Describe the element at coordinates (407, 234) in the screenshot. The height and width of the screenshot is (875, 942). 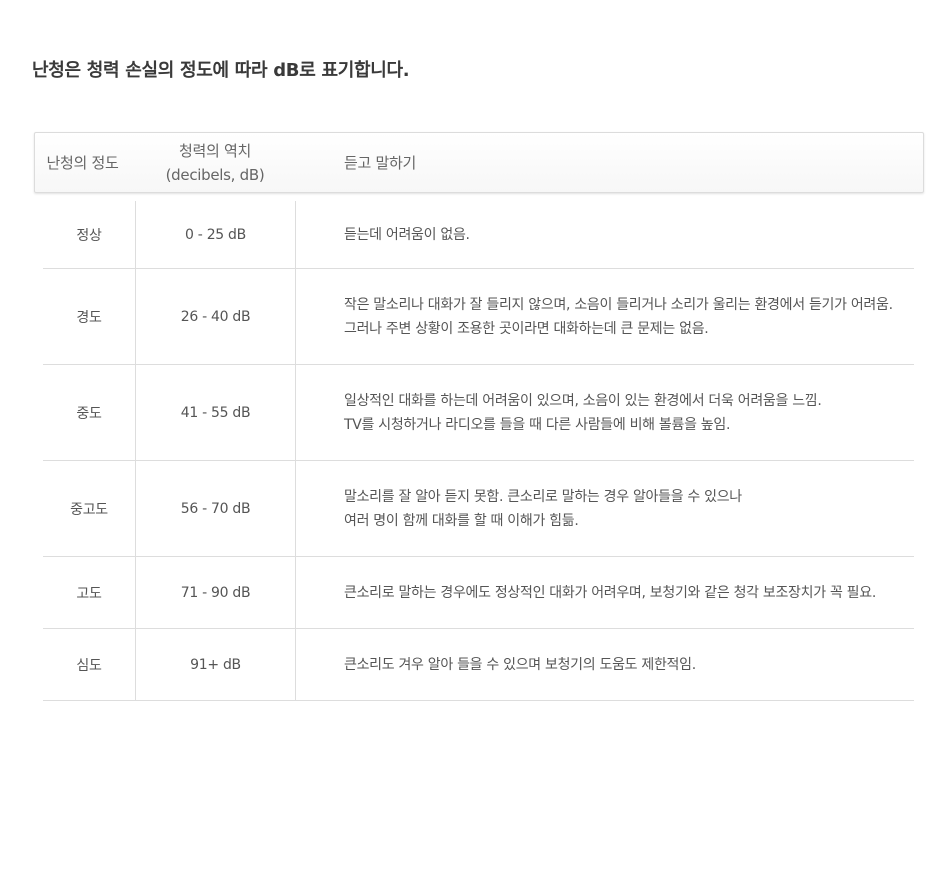
I see `description-line: 듣는데 어려움이 없음.` at that location.